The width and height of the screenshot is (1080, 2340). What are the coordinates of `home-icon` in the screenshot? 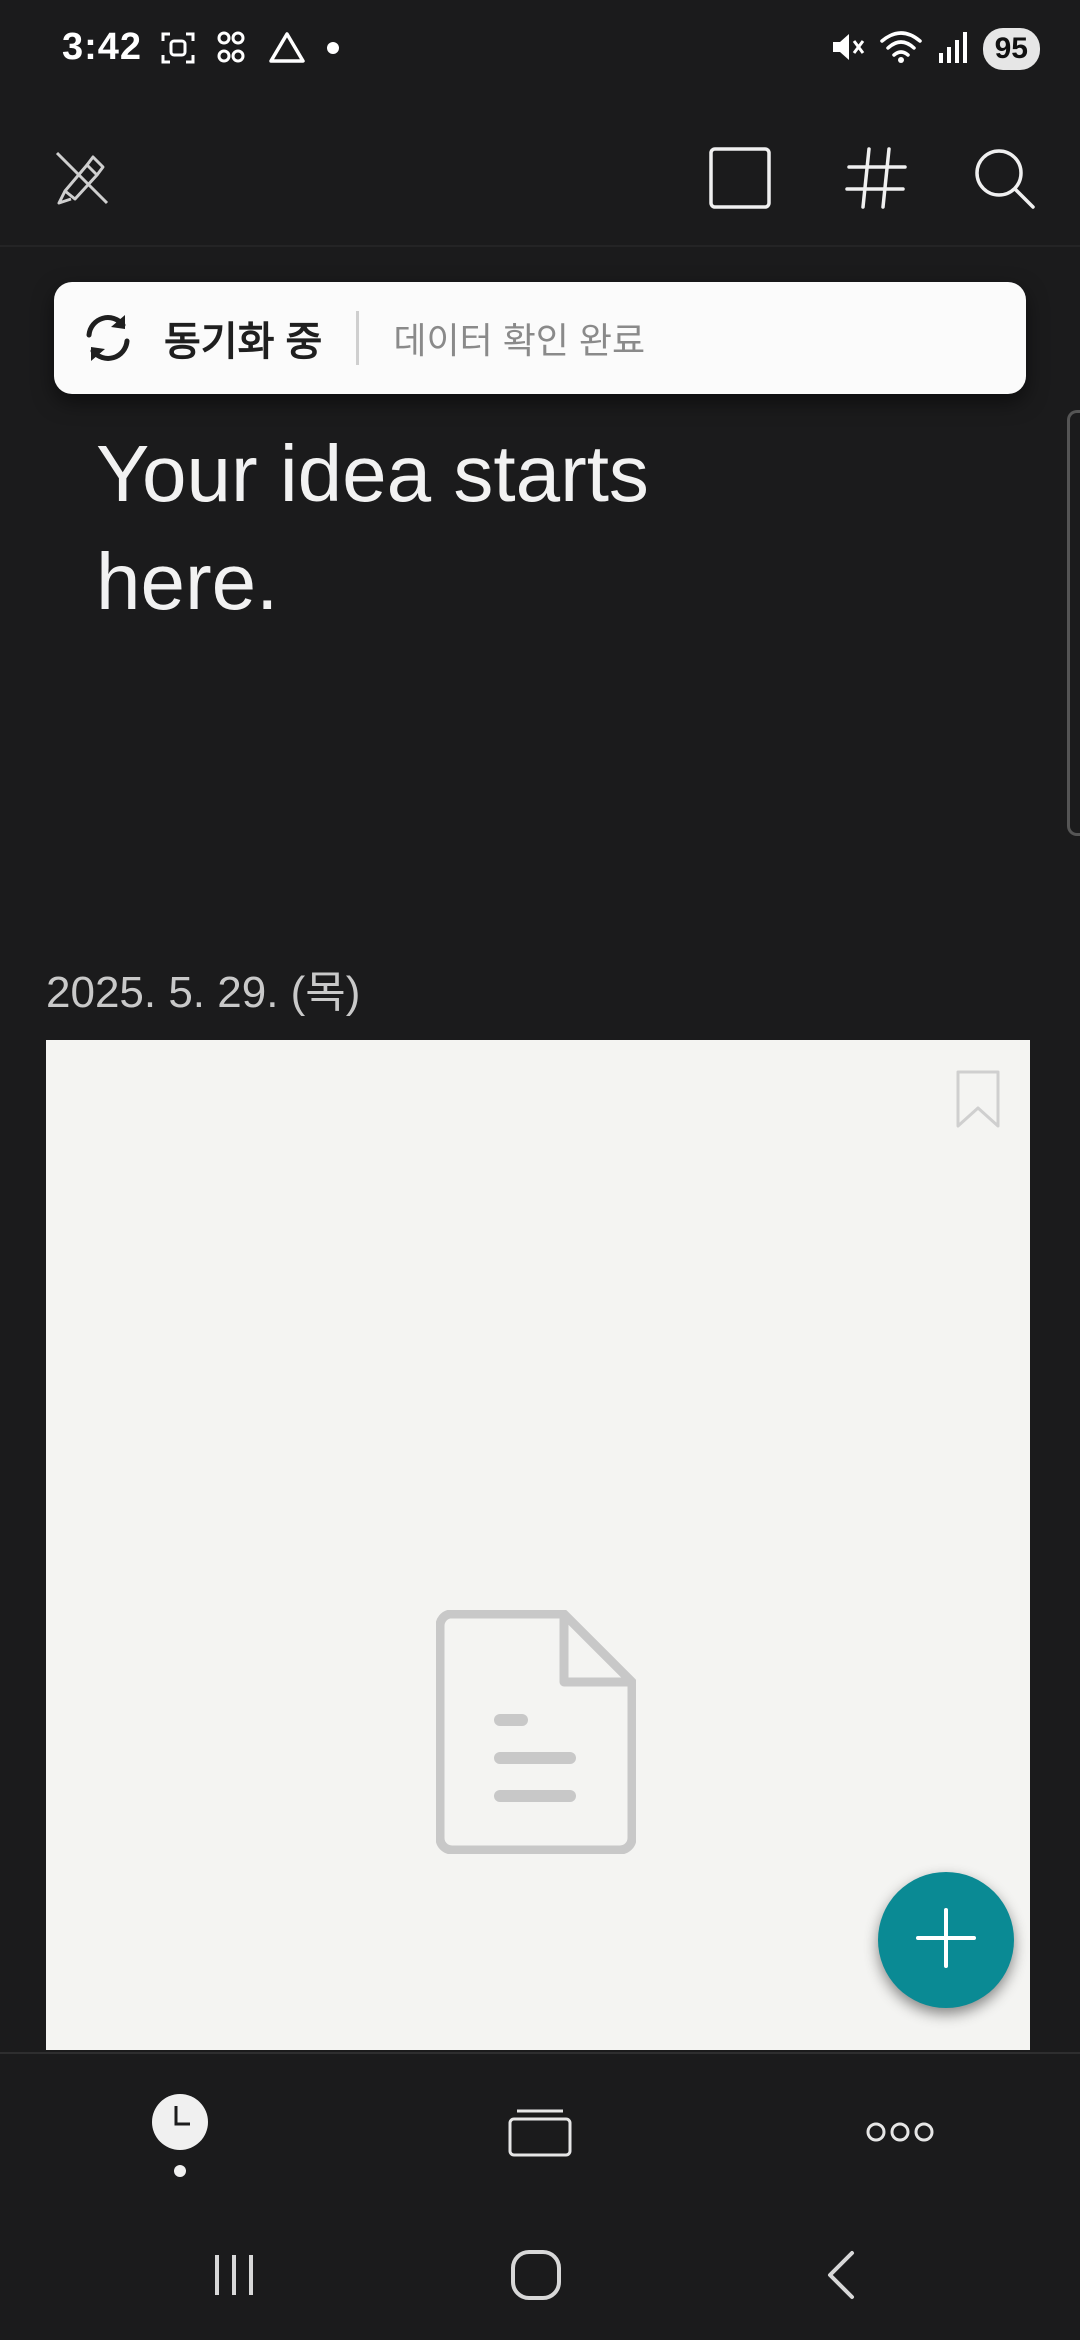 It's located at (536, 2277).